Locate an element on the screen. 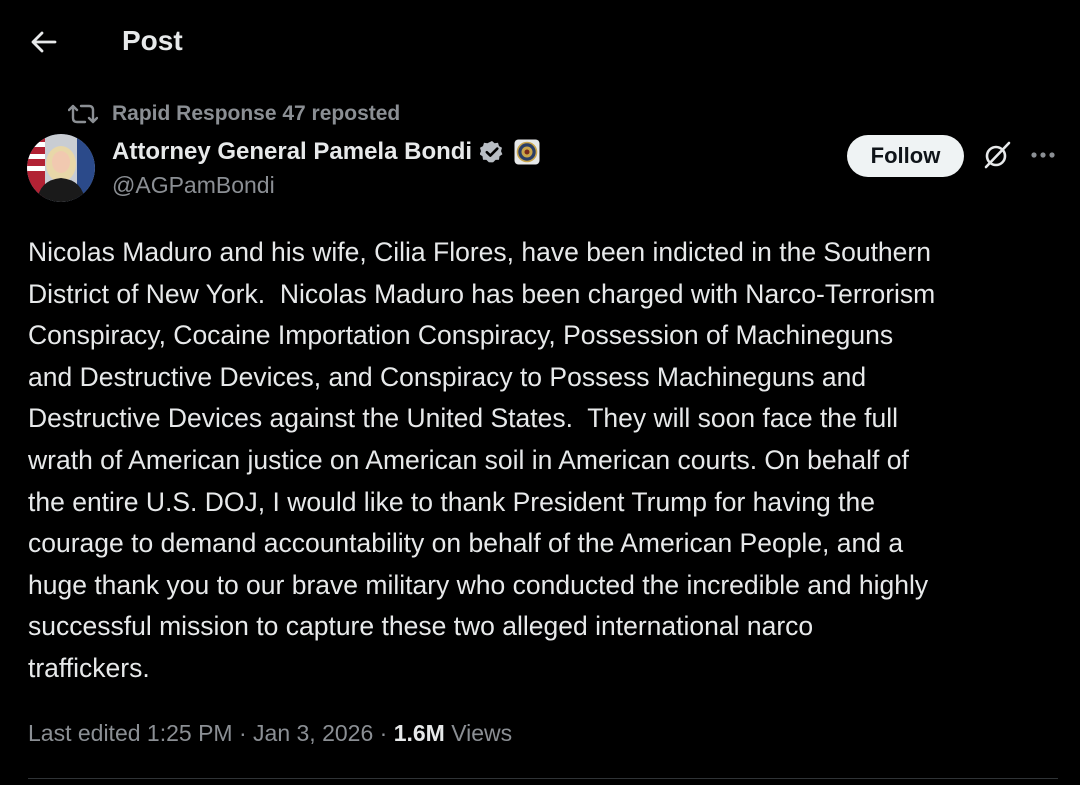 This screenshot has height=785, width=1080. edited-prefix: Last edited is located at coordinates (87, 733).